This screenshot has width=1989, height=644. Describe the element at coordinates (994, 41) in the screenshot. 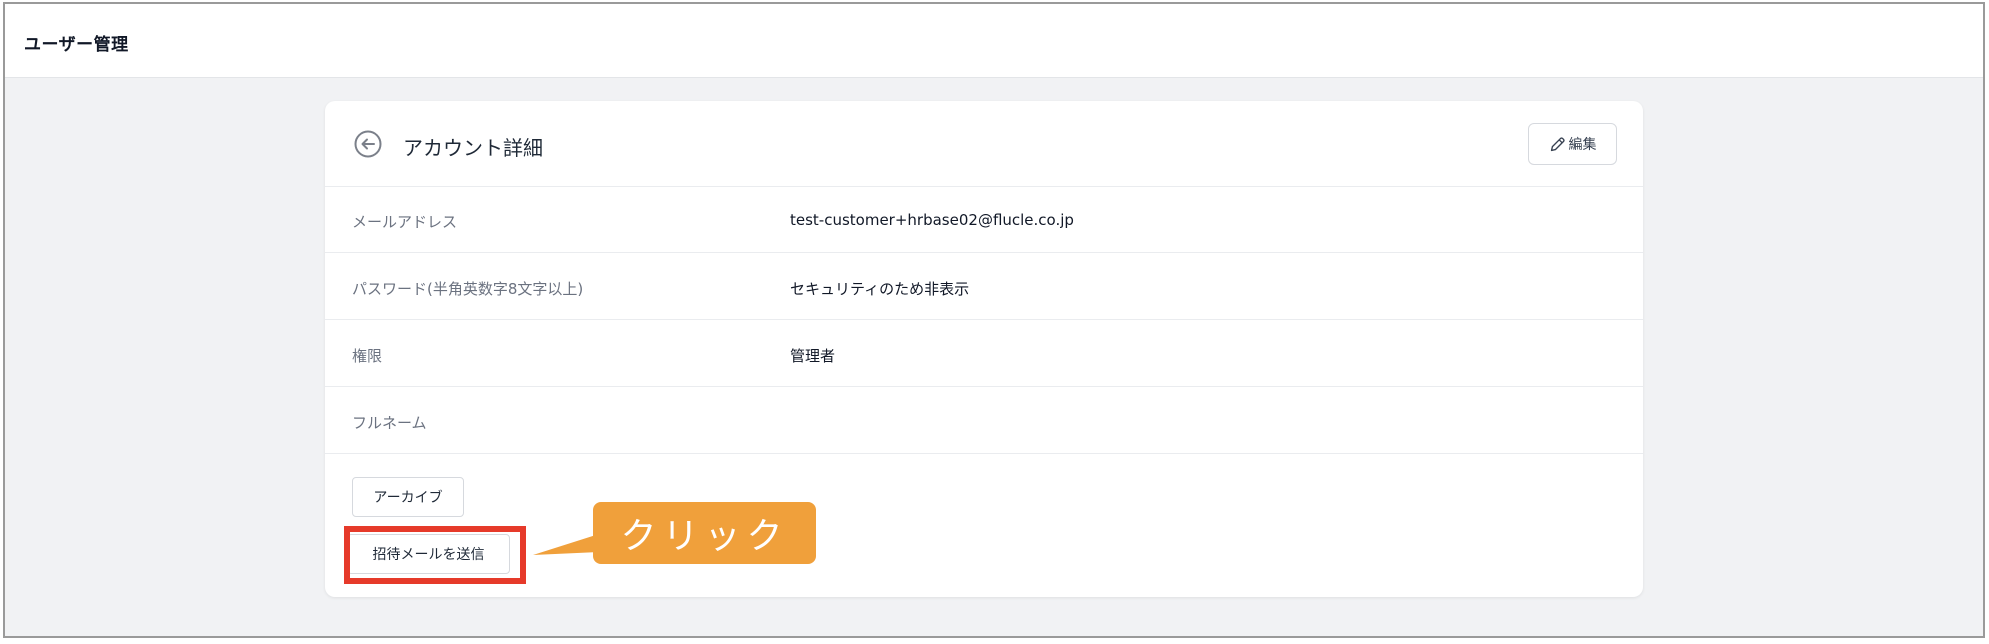

I see `top-bar: ユーザー管理` at that location.